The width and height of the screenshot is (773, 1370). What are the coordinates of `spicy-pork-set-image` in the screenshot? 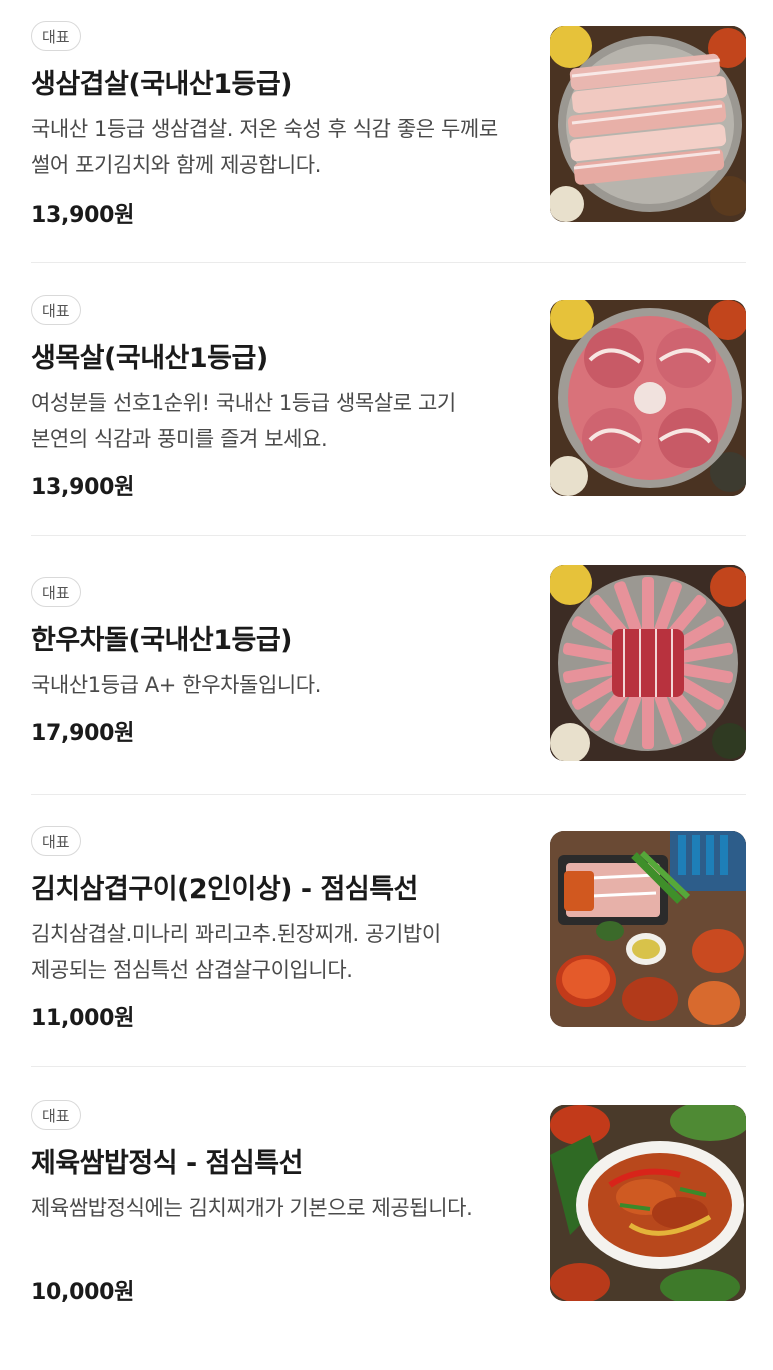 It's located at (648, 1203).